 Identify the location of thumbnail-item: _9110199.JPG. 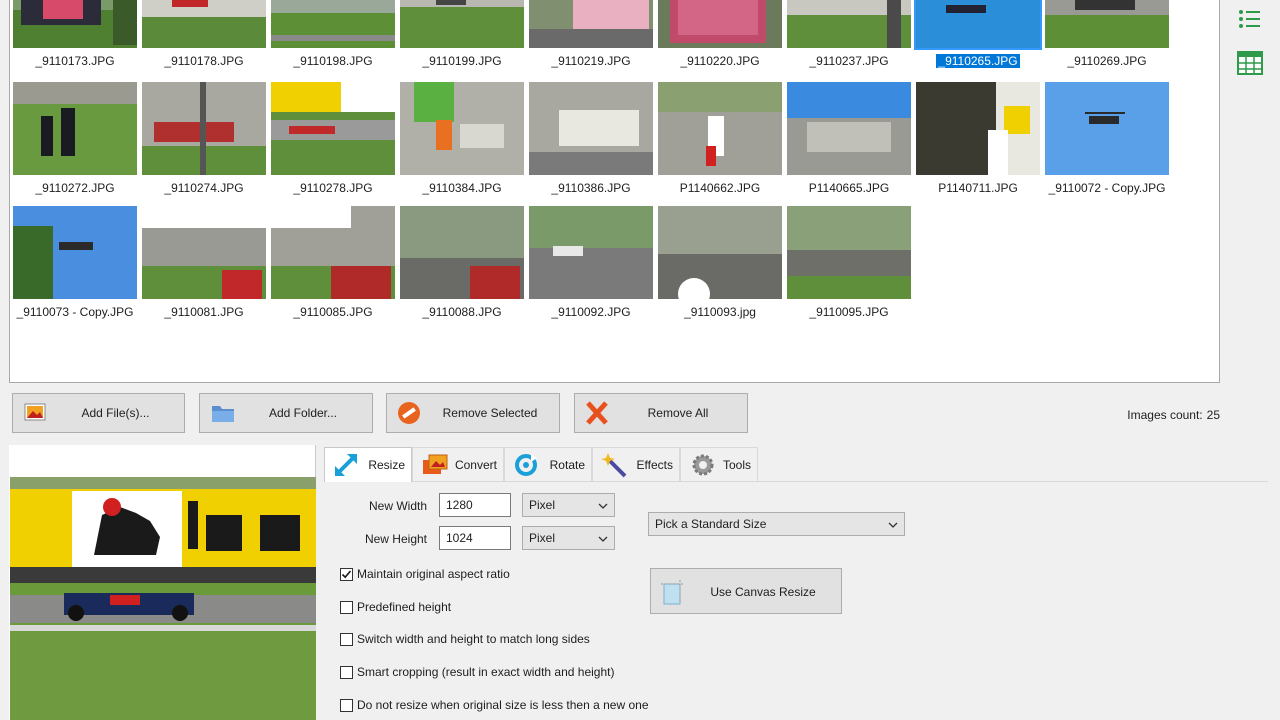
(462, 37).